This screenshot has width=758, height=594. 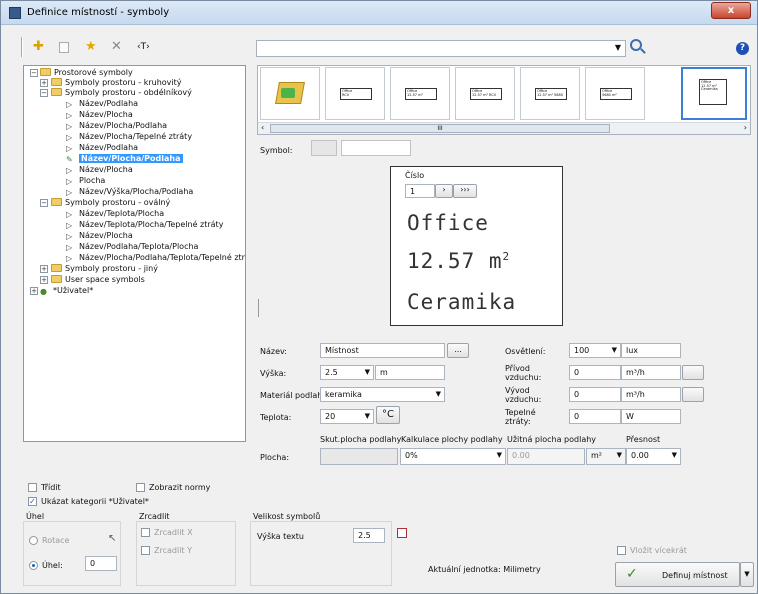 What do you see at coordinates (745, 127) in the screenshot?
I see `scroll-right-icon: ›` at bounding box center [745, 127].